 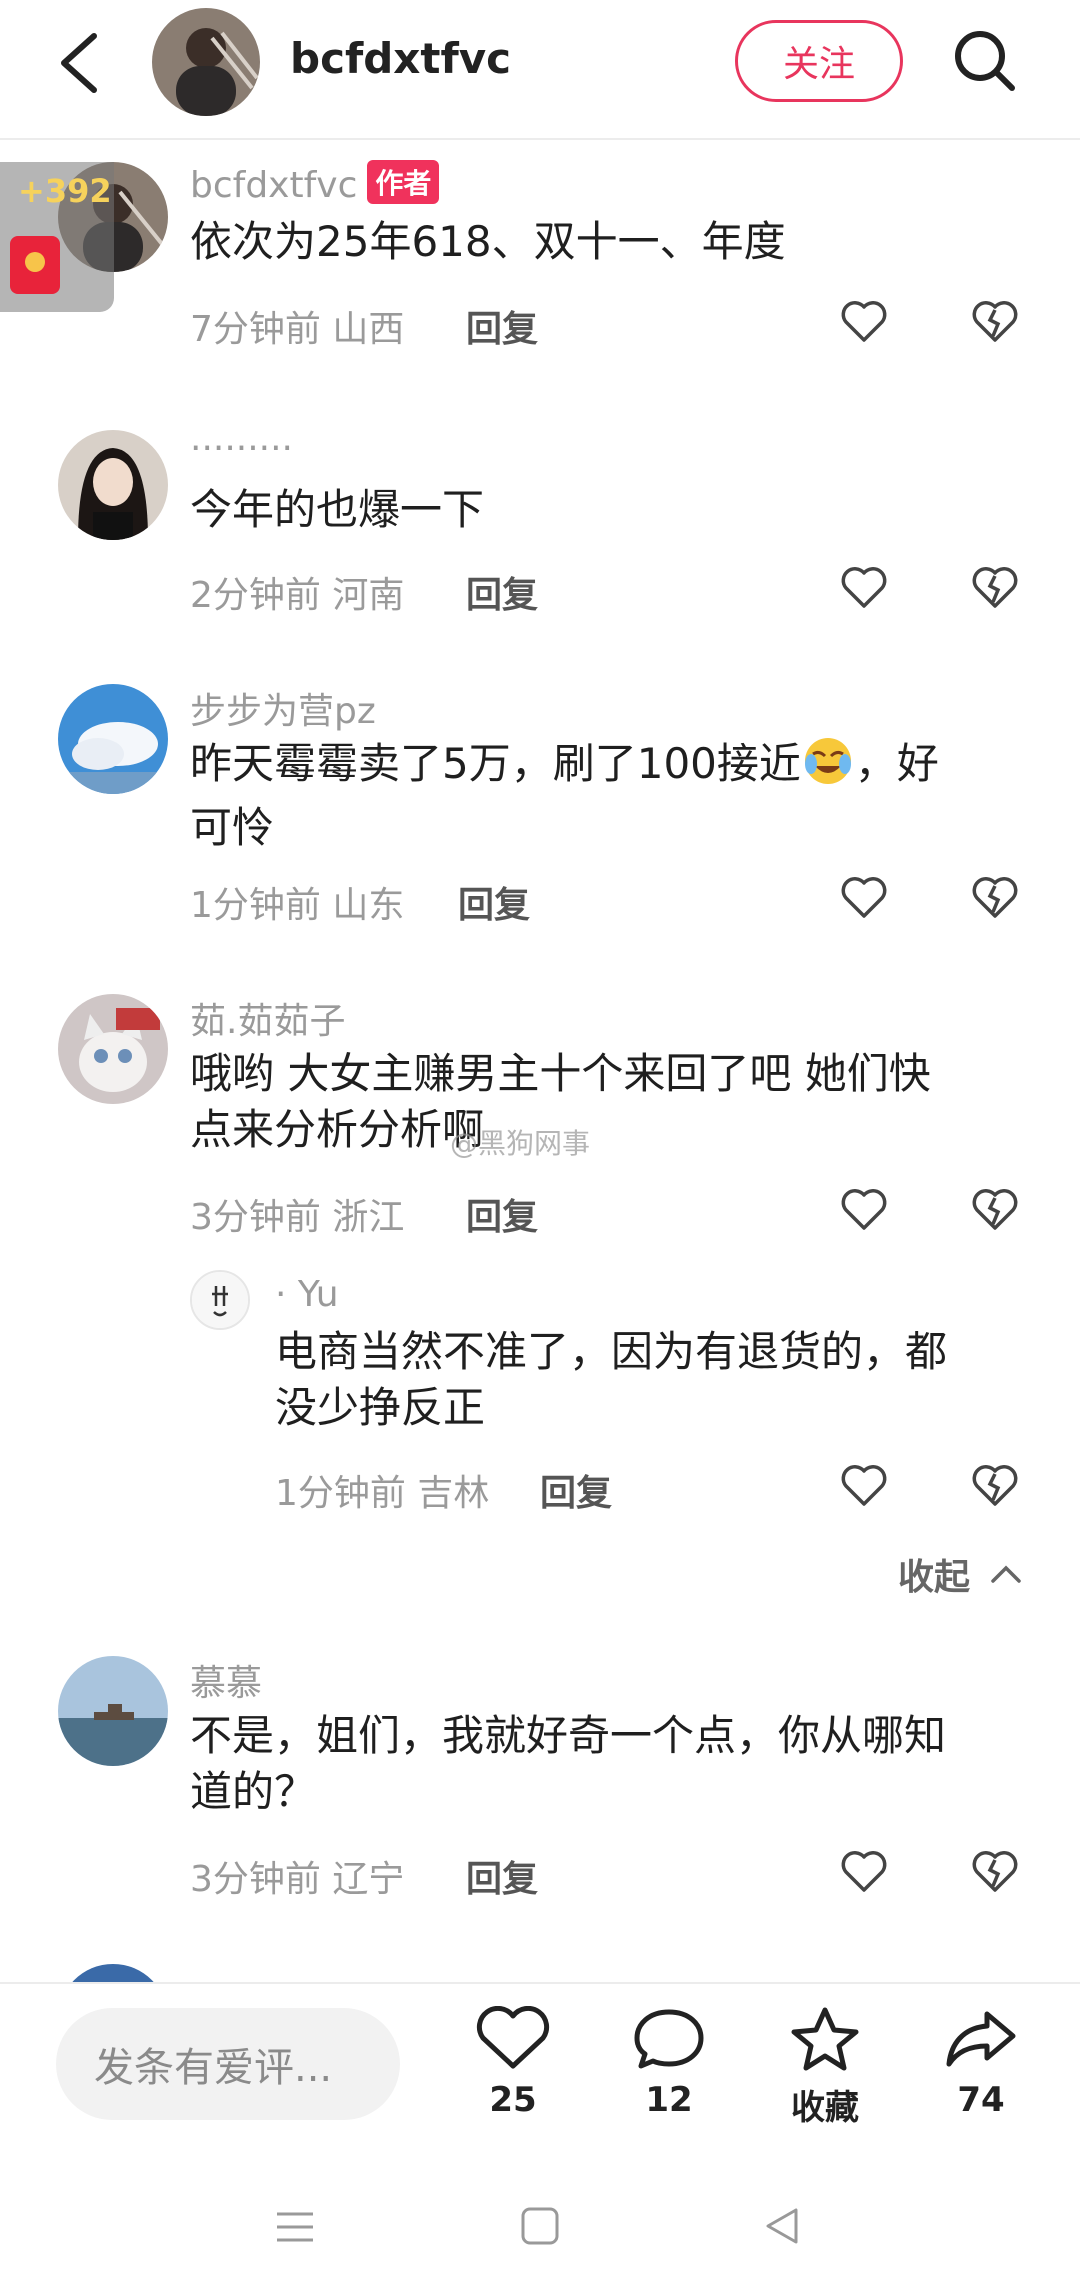 I want to click on comment-text-line: 昨天霉霉卖了5万，刷了100接近, so click(x=495, y=763).